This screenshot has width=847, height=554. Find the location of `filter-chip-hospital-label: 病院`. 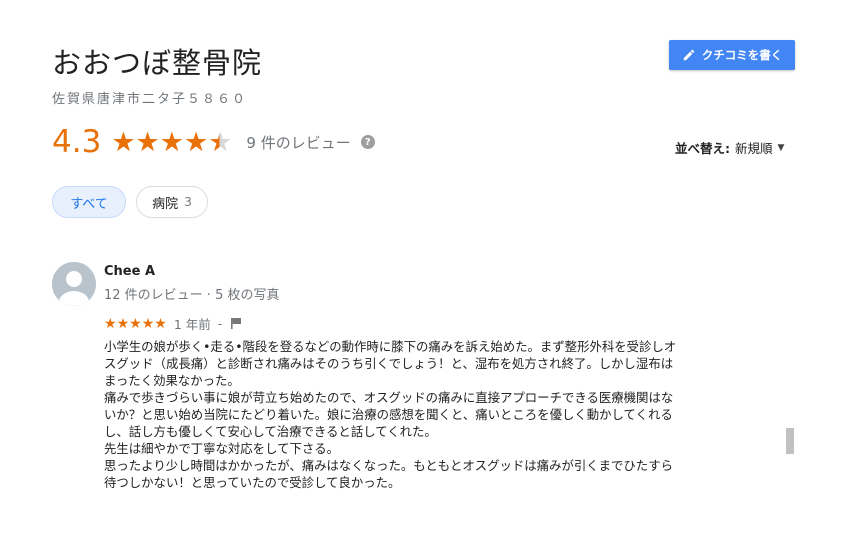

filter-chip-hospital-label: 病院 is located at coordinates (165, 204).